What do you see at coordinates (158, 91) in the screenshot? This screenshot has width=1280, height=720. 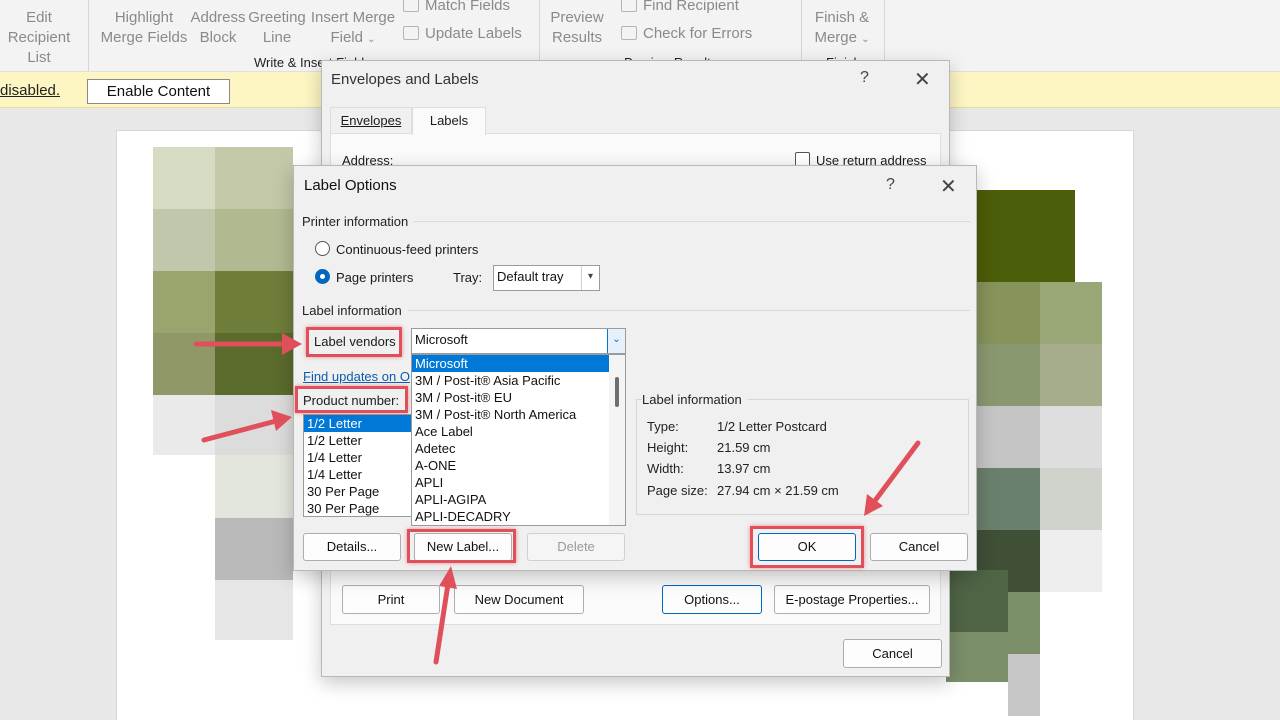 I see `enable-content-button: Enable Content` at bounding box center [158, 91].